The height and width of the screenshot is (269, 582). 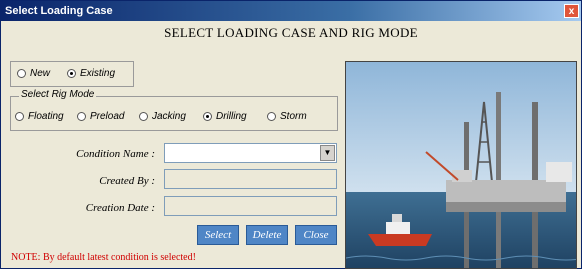 I want to click on radio-floating: Floating, so click(x=39, y=116).